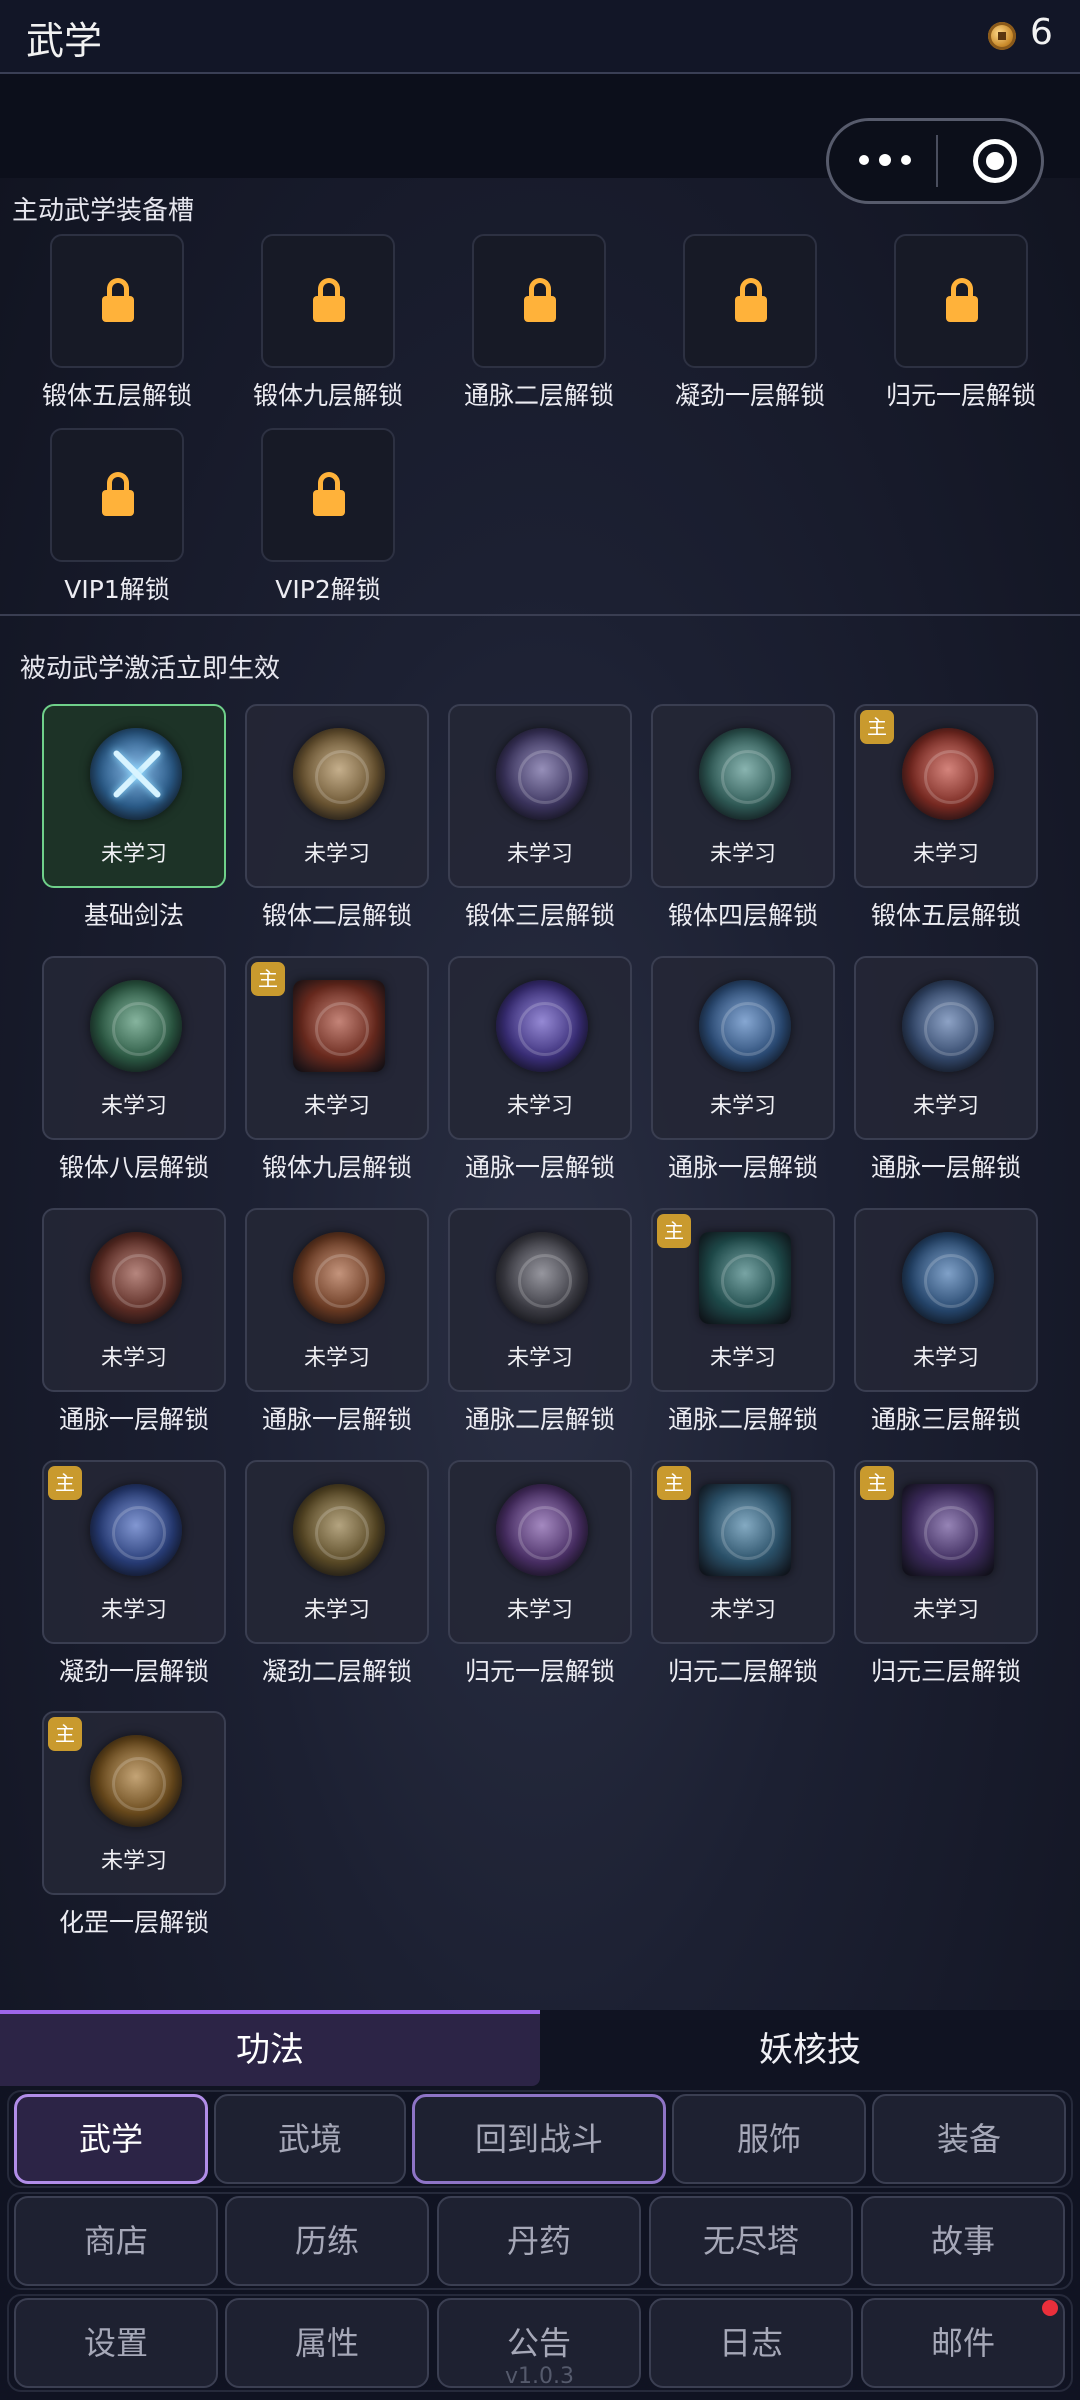 The image size is (1080, 2400). I want to click on skill-label: 通脉二层解锁, so click(539, 1419).